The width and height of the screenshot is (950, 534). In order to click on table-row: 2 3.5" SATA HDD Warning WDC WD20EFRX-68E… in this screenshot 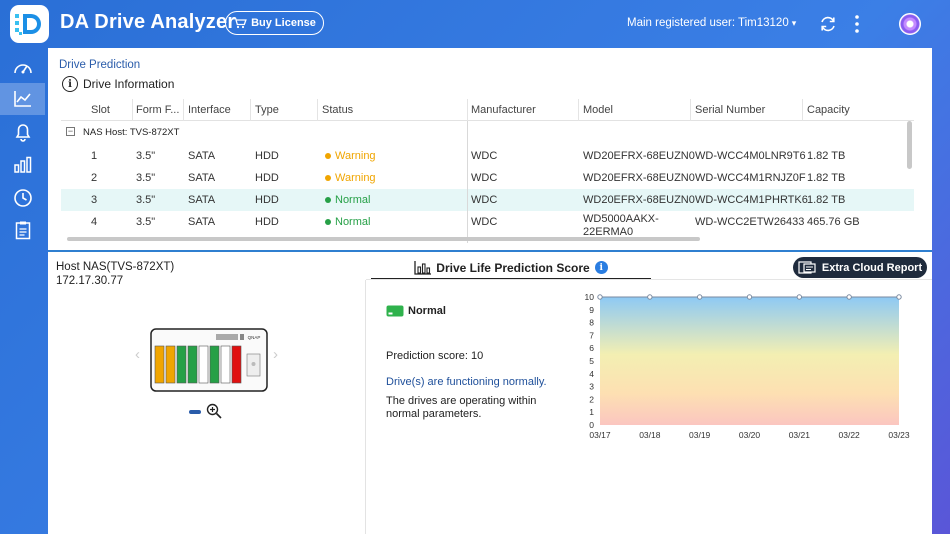, I will do `click(487, 178)`.